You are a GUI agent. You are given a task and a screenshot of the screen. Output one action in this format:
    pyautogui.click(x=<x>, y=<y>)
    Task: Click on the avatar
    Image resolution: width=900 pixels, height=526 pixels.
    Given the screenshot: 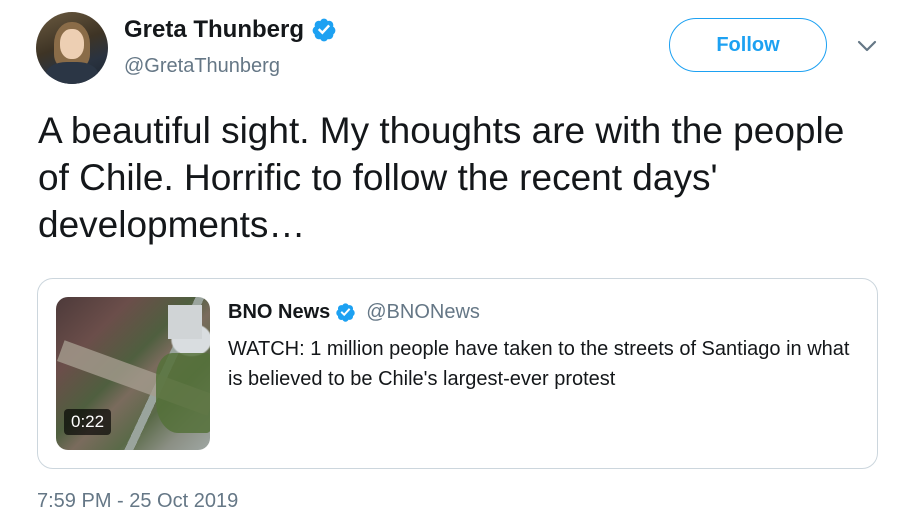 What is the action you would take?
    pyautogui.click(x=72, y=48)
    